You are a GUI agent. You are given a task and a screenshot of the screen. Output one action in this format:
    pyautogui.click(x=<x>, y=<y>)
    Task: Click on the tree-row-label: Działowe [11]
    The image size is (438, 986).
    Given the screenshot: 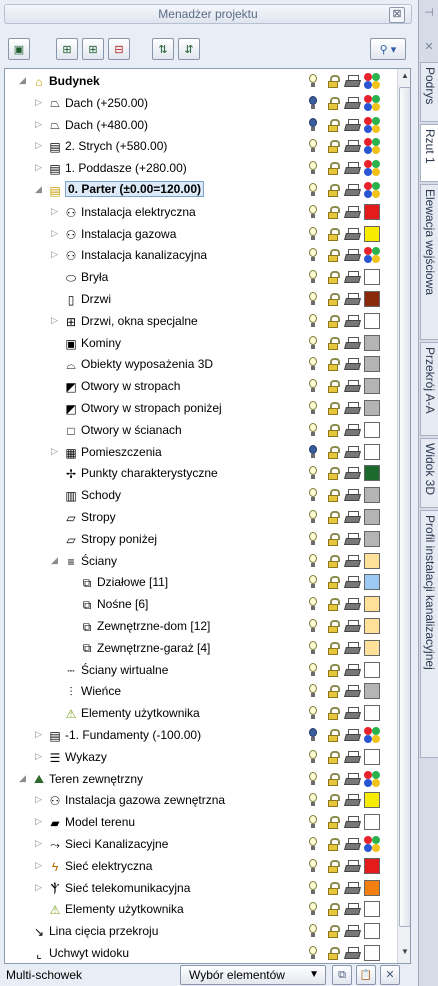 What is the action you would take?
    pyautogui.click(x=132, y=582)
    